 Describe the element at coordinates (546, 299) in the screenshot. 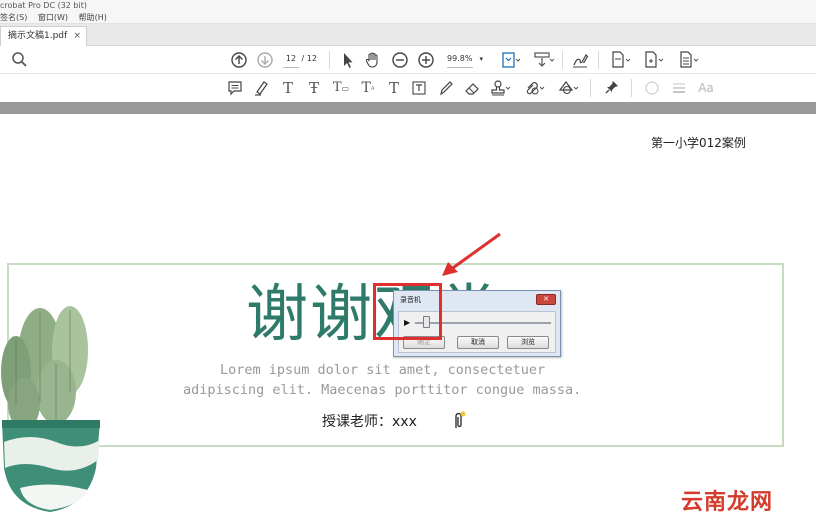

I see `dialog-close-button: ✕` at that location.